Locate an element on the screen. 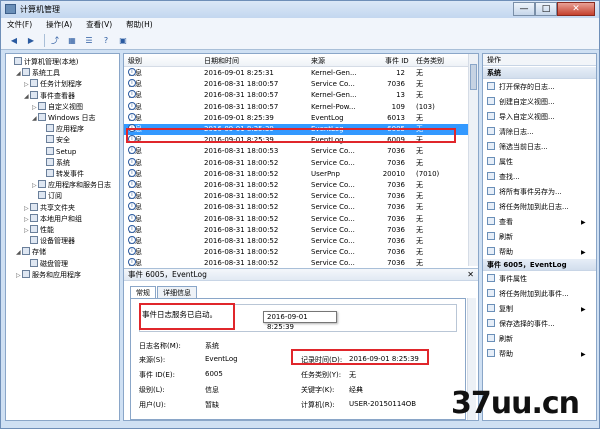 The width and height of the screenshot is (600, 429). tree-item: ▷ 共享文件夹 is located at coordinates (49, 208).